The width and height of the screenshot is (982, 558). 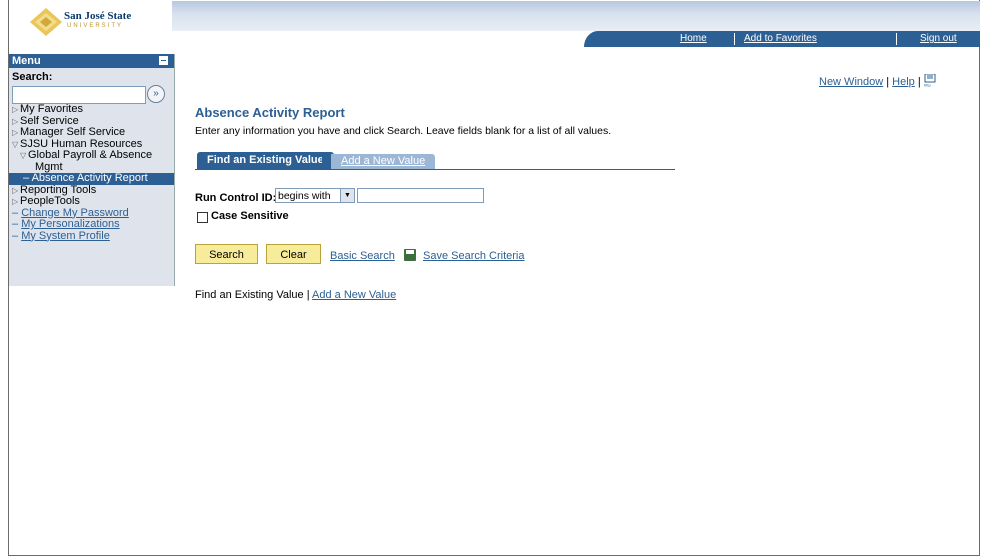 I want to click on operator-value: begins with, so click(x=304, y=196).